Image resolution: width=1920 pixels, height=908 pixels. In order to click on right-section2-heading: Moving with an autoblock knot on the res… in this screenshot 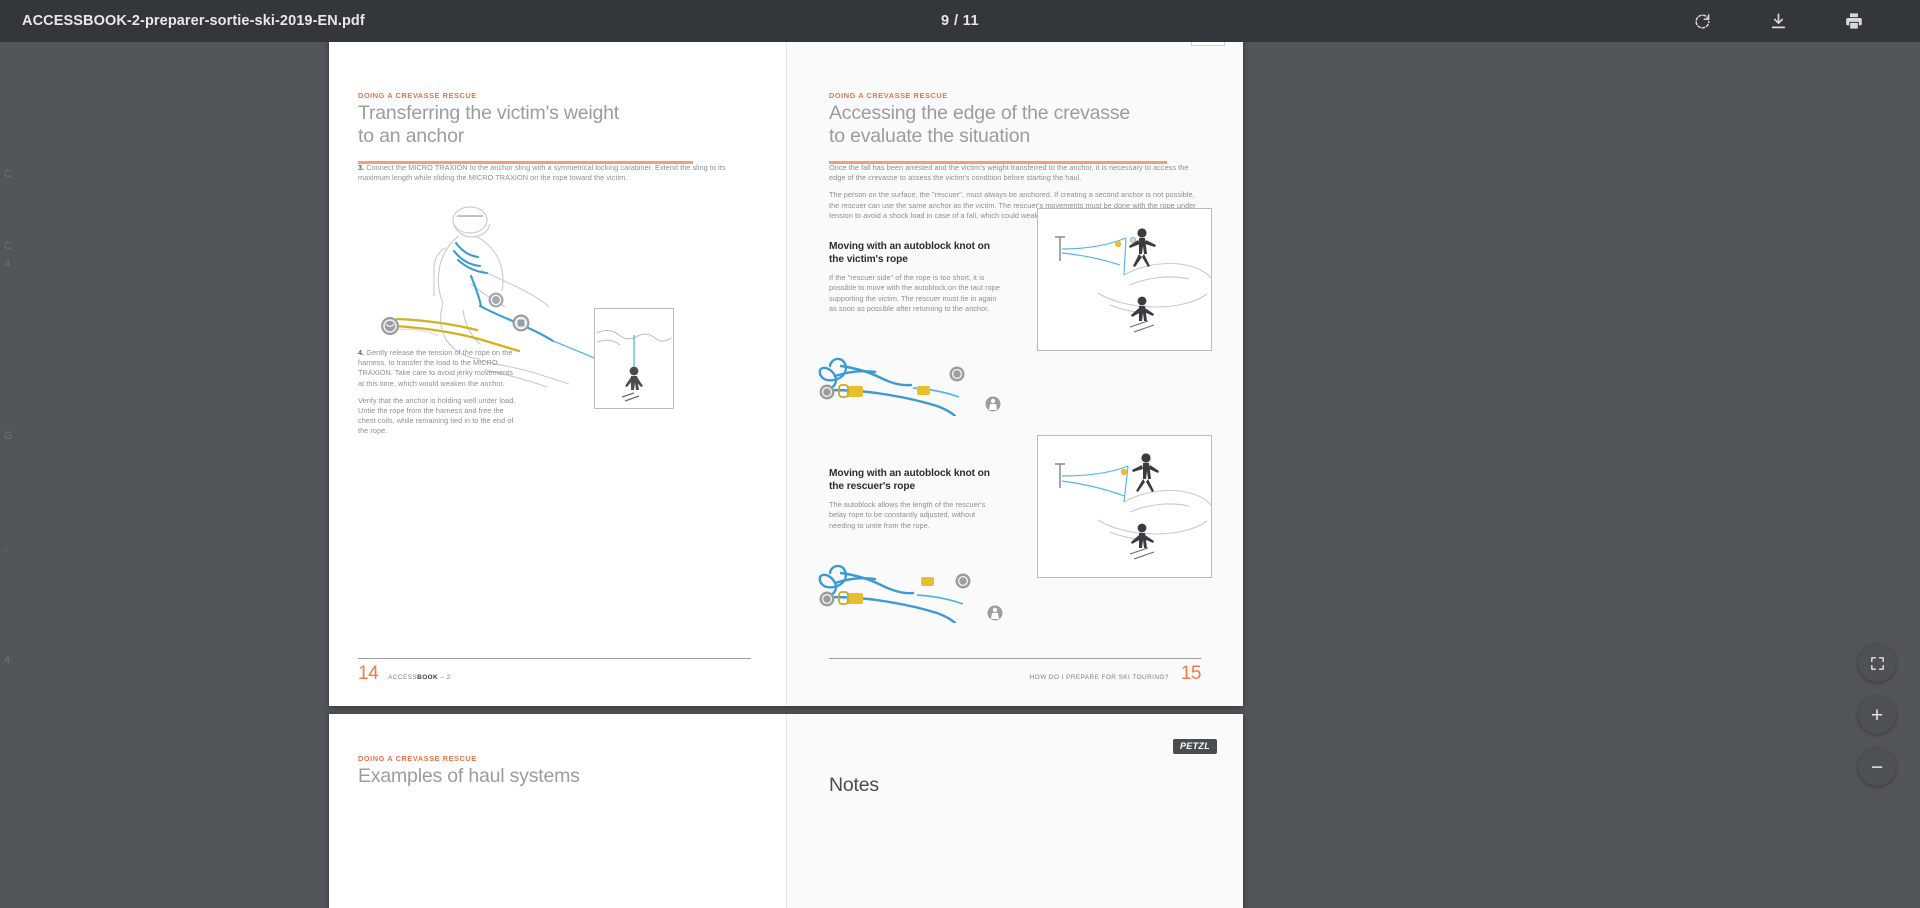, I will do `click(909, 480)`.